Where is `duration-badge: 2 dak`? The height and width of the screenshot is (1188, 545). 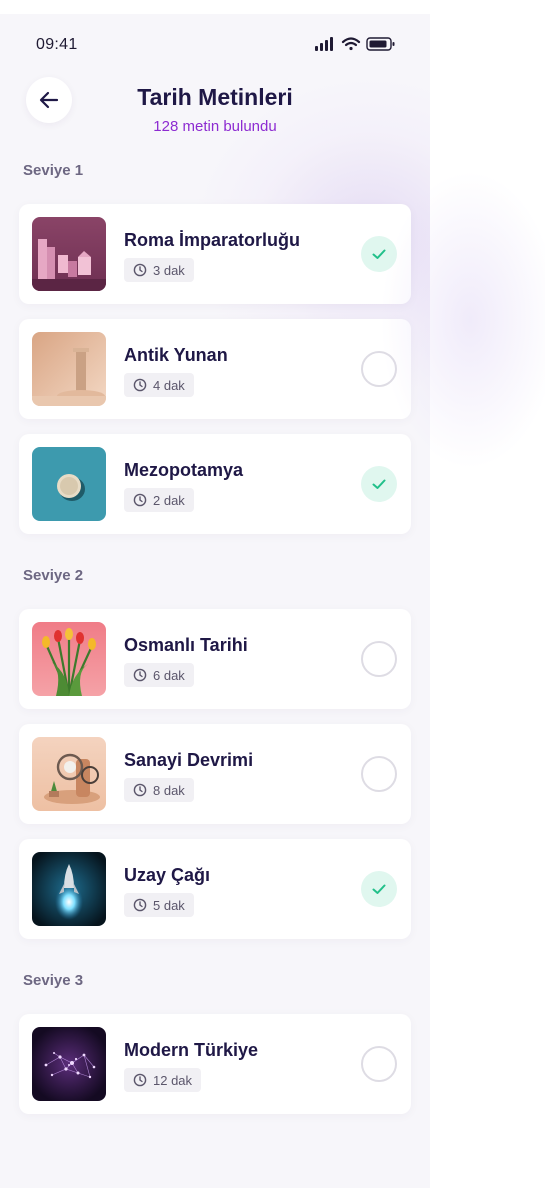
duration-badge: 2 dak is located at coordinates (159, 500).